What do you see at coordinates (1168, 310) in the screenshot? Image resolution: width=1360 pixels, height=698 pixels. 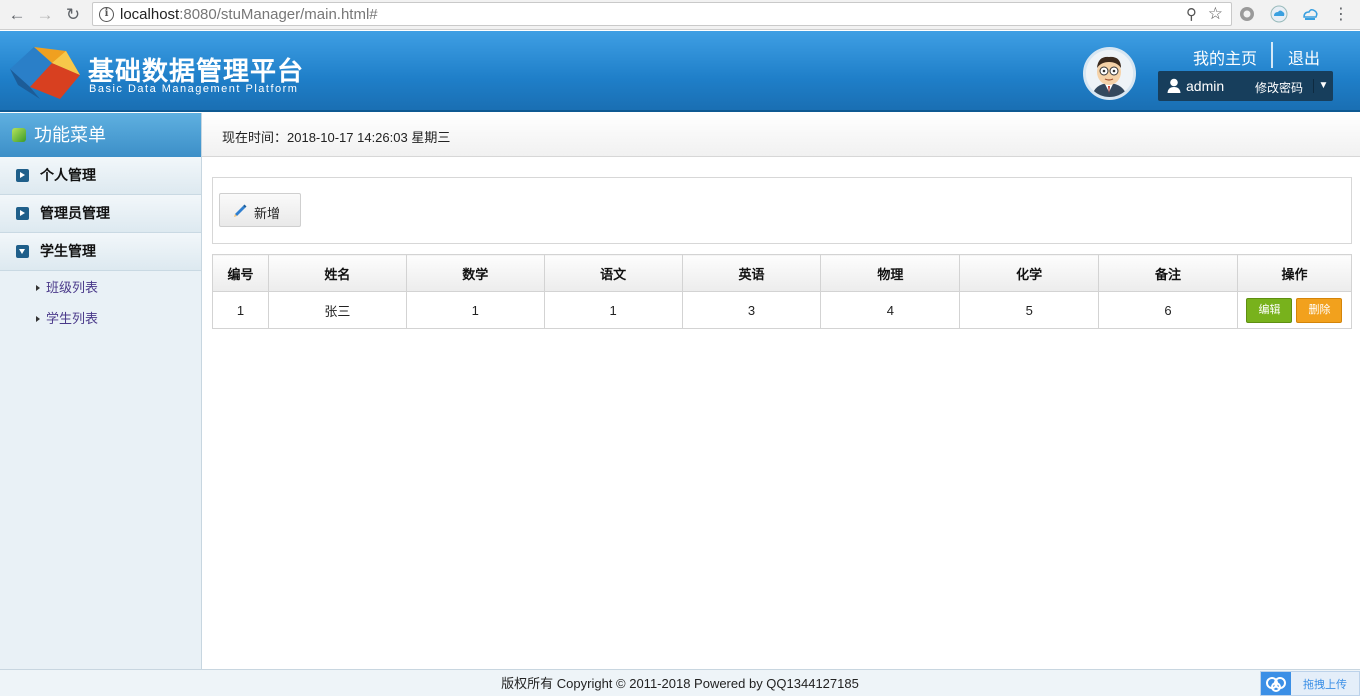 I see `cell-remark: 6` at bounding box center [1168, 310].